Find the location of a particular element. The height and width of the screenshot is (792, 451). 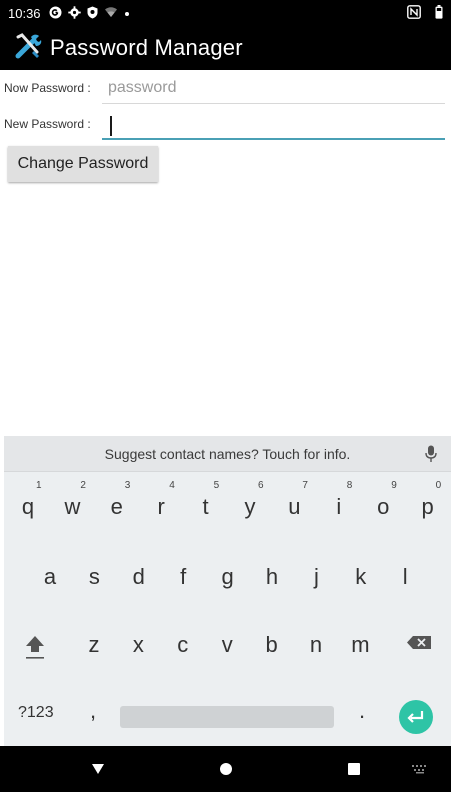

keyboard-row-2: asdfghjkl is located at coordinates (227, 575).